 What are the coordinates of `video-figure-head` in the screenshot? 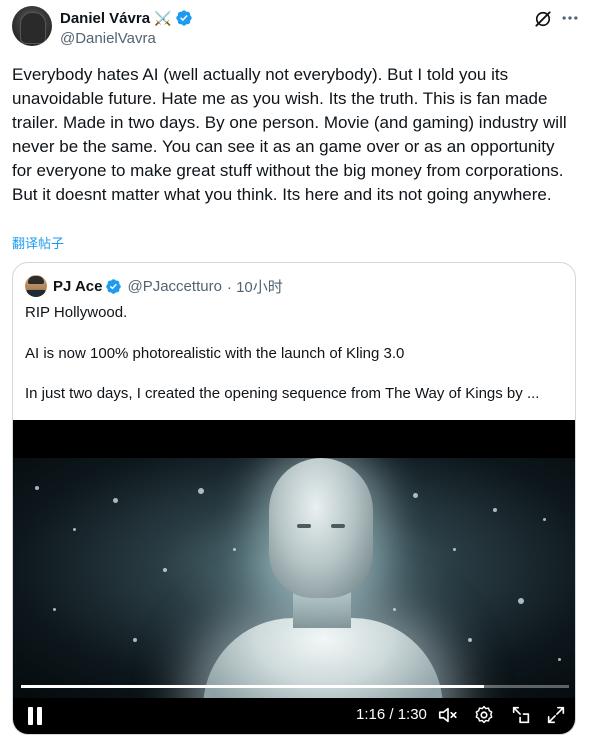 It's located at (321, 528).